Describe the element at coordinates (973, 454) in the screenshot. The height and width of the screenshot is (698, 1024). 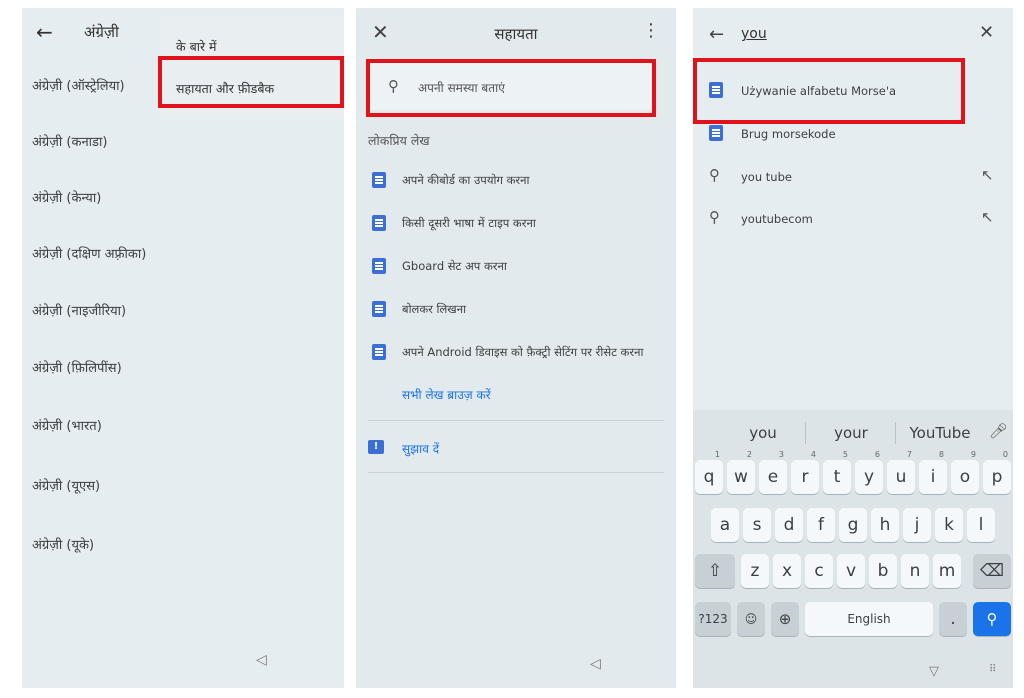
I see `key-hint: 9` at that location.